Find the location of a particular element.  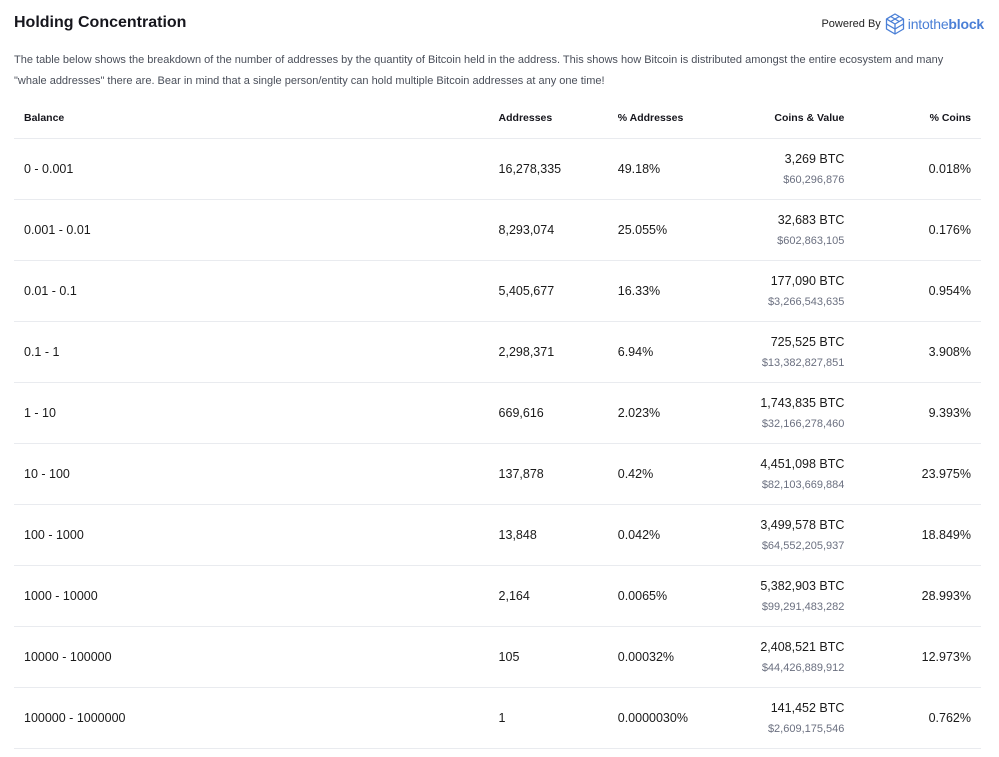

pct-coins-cell: 0.762% is located at coordinates (912, 718).